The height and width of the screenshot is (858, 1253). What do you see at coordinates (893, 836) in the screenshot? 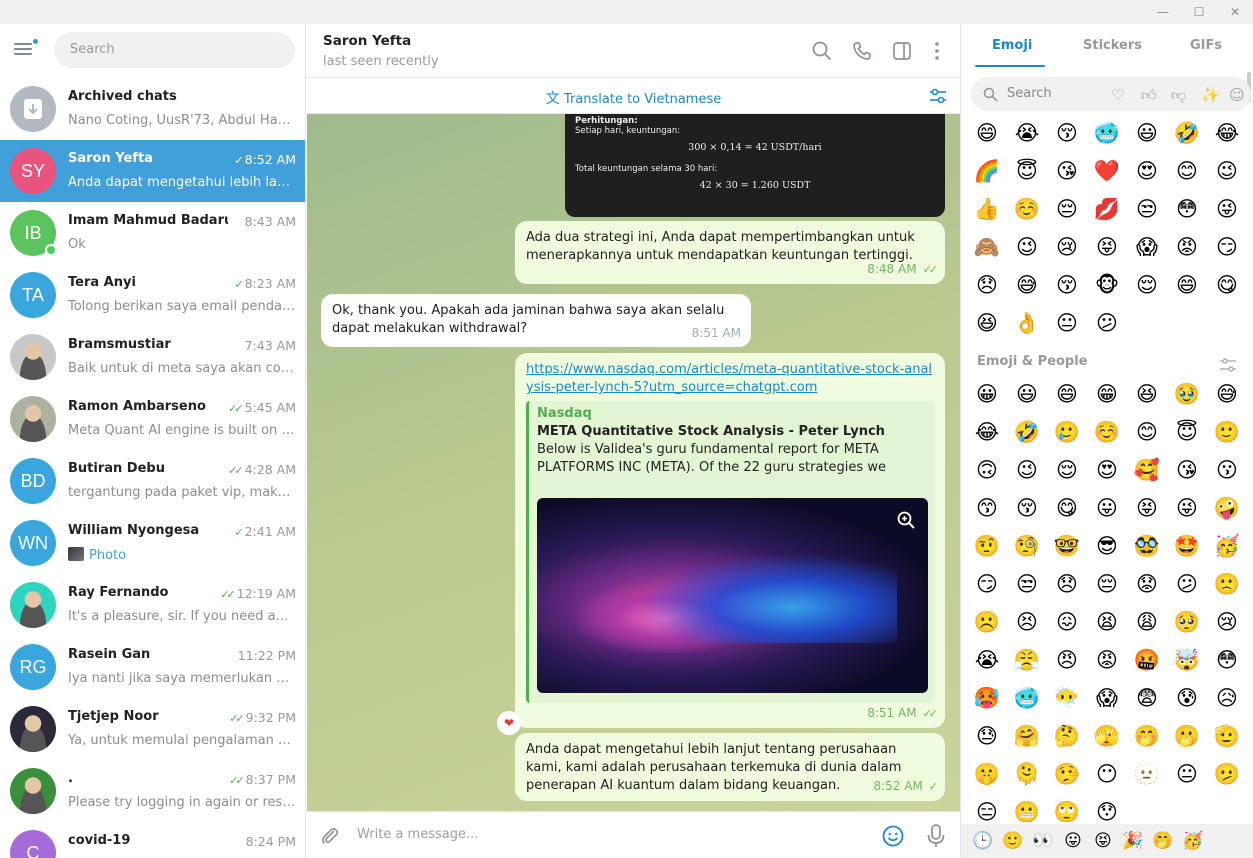
I see `emoji-icon` at bounding box center [893, 836].